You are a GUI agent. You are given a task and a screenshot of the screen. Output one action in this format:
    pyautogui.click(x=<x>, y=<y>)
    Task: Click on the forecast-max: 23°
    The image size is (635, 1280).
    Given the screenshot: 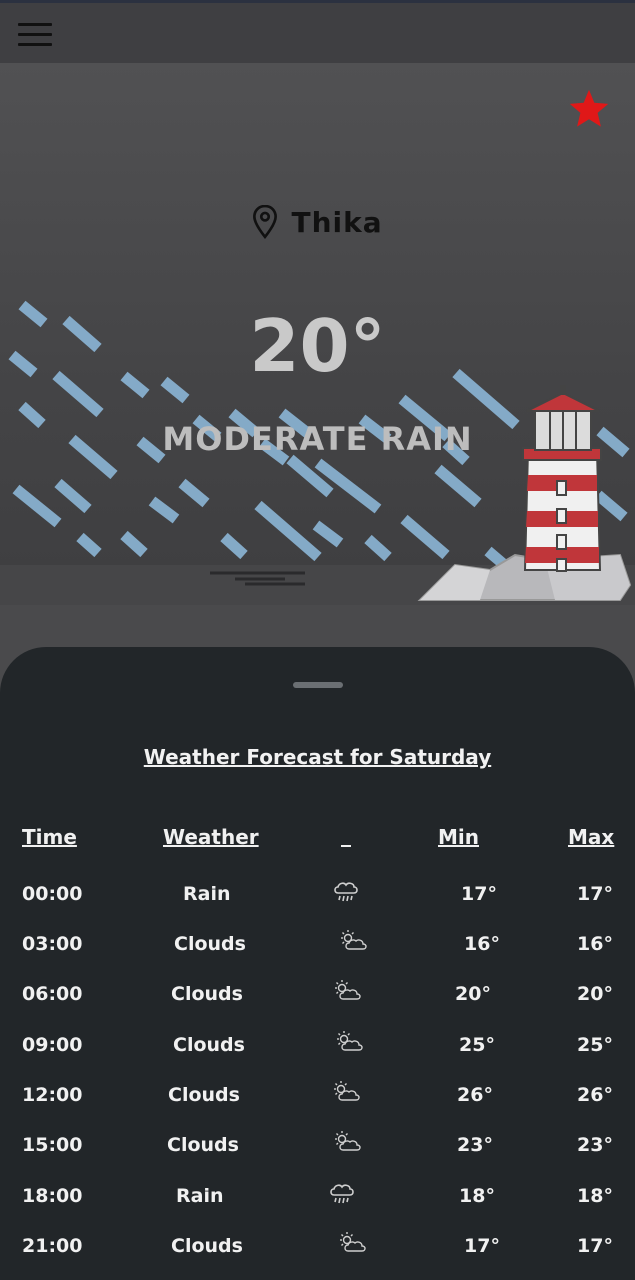 What is the action you would take?
    pyautogui.click(x=595, y=1145)
    